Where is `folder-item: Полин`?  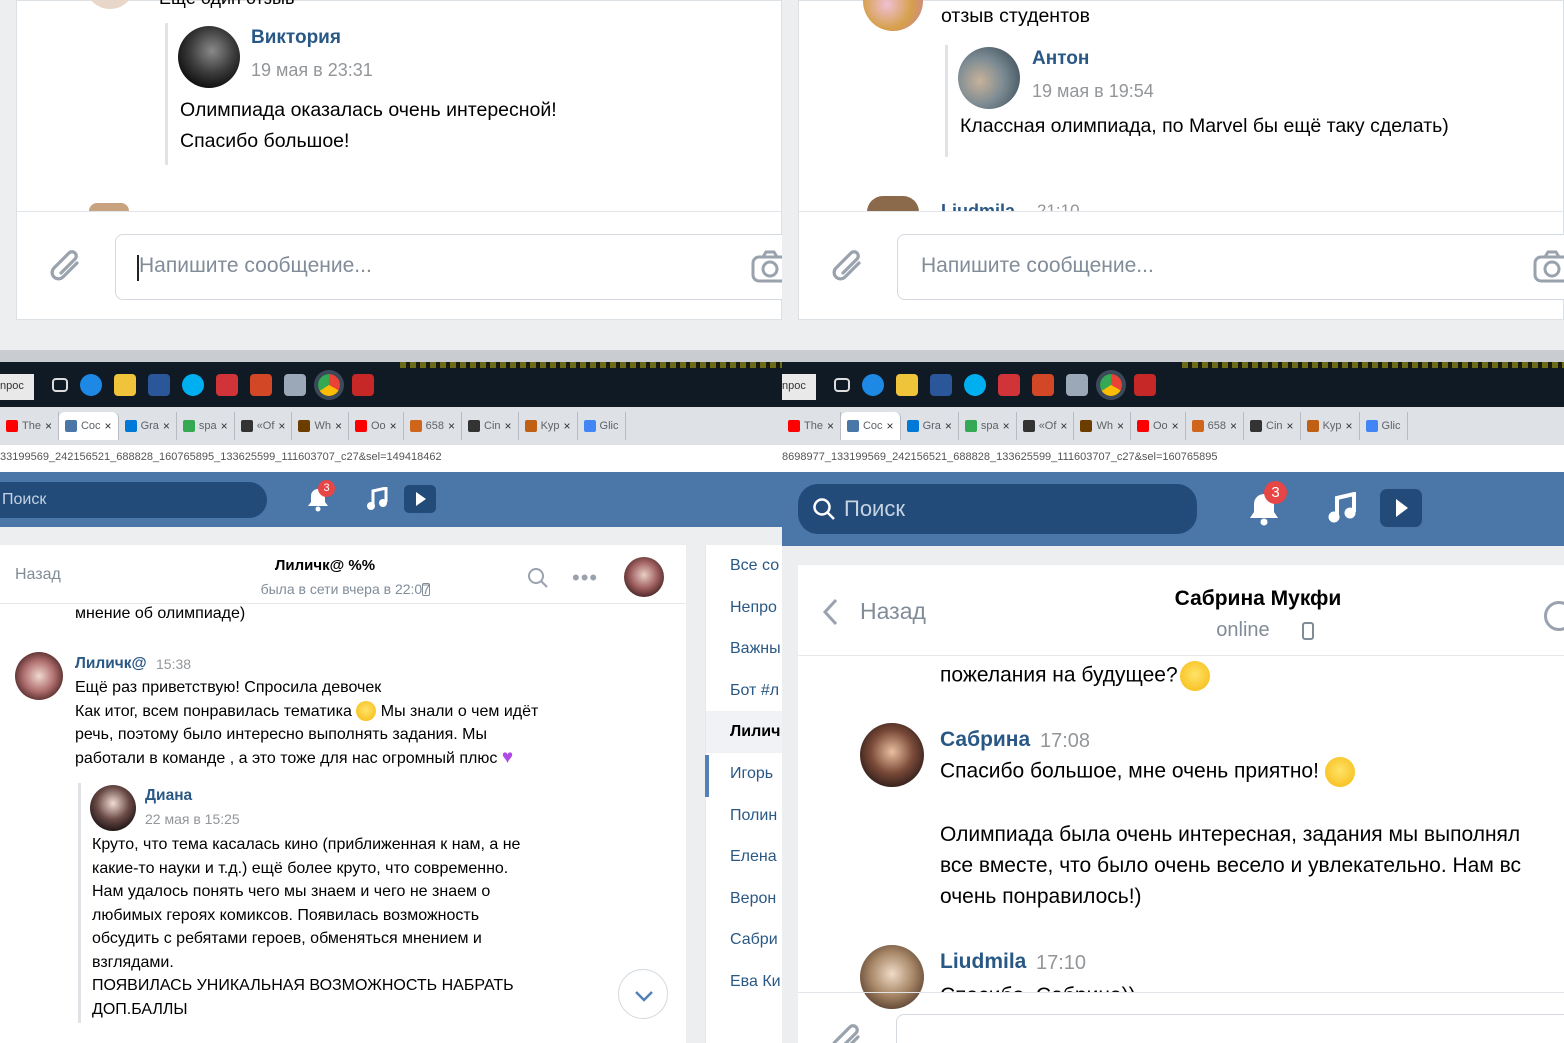
folder-item: Полин is located at coordinates (744, 816).